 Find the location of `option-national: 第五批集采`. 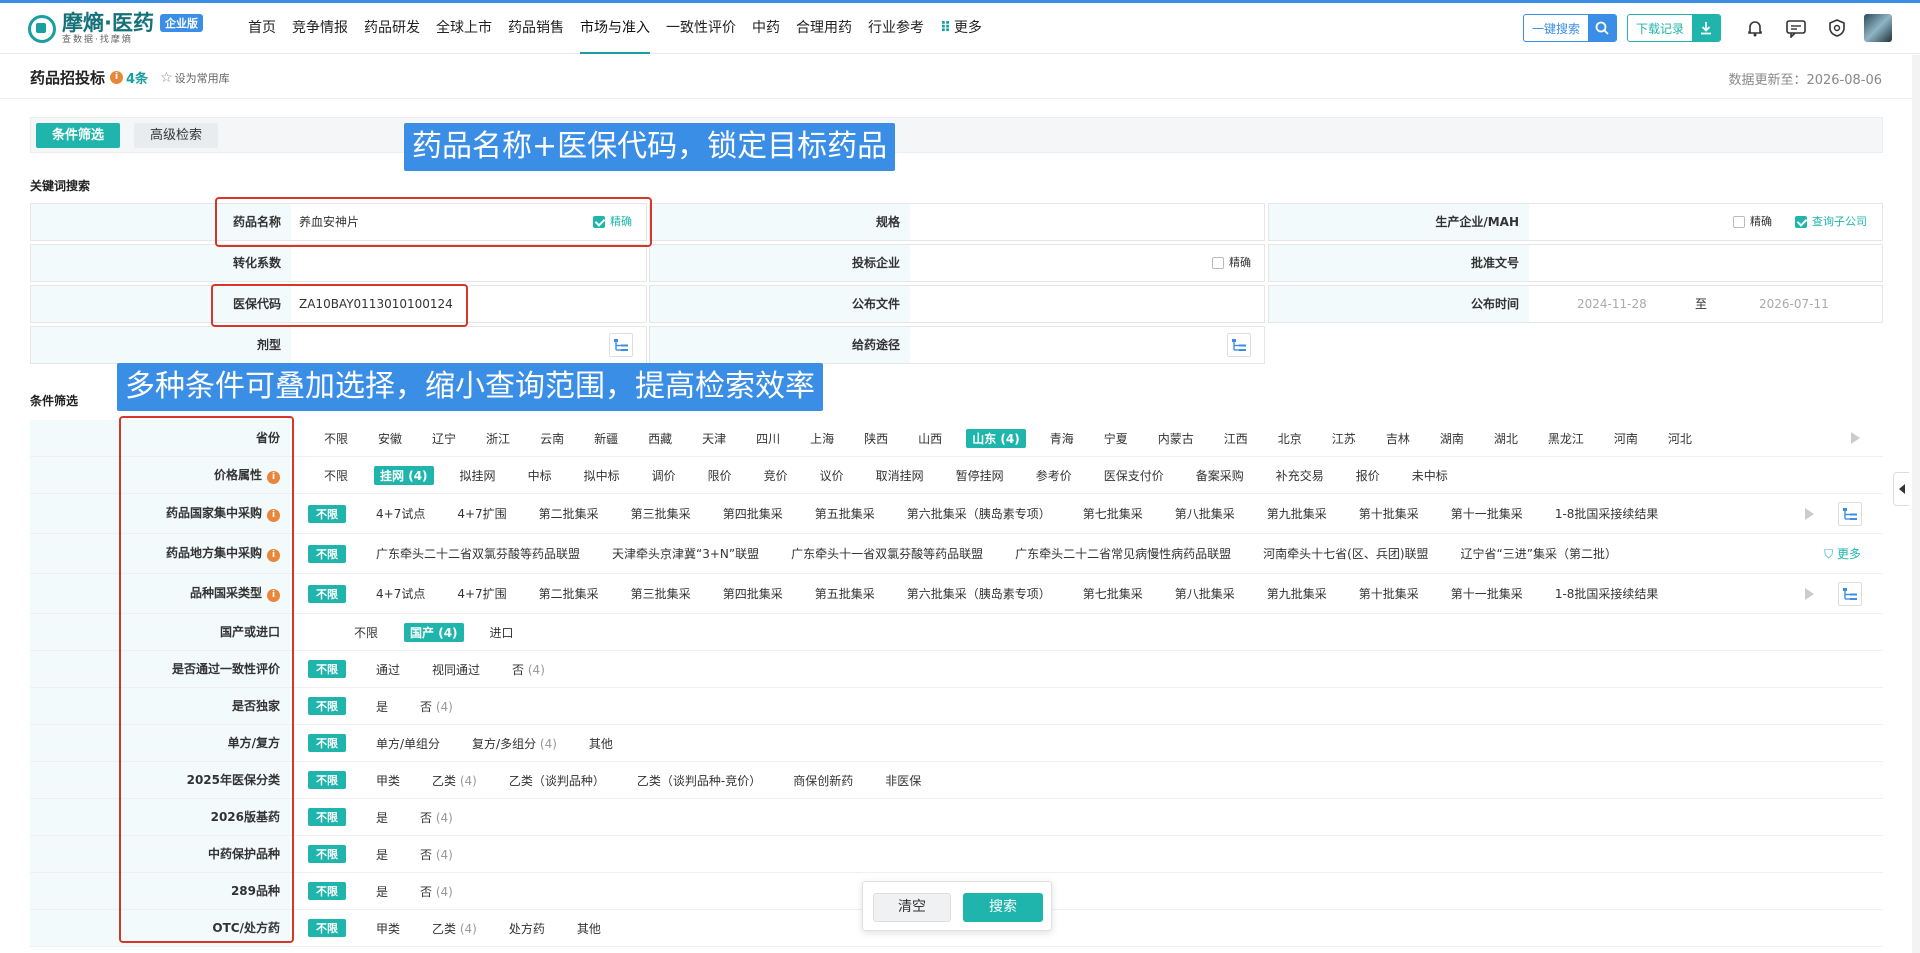

option-national: 第五批集采 is located at coordinates (845, 513).